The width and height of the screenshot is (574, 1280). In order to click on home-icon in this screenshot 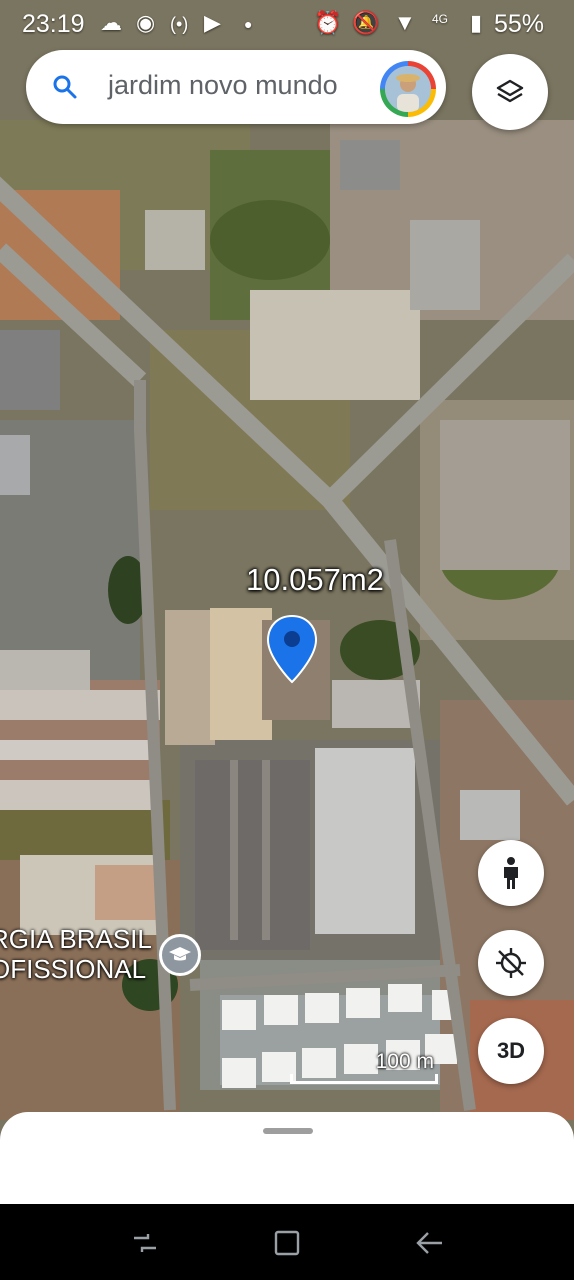, I will do `click(287, 1243)`.